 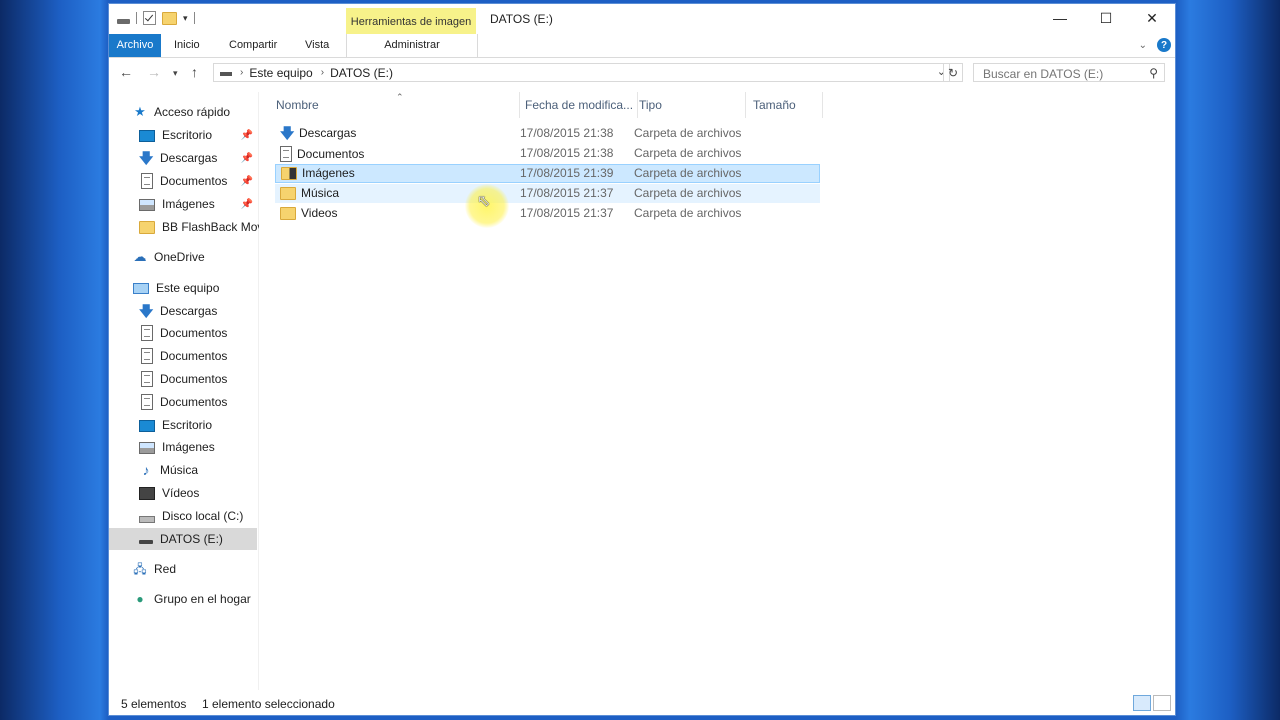 I want to click on tab-vista: Vista, so click(x=317, y=45).